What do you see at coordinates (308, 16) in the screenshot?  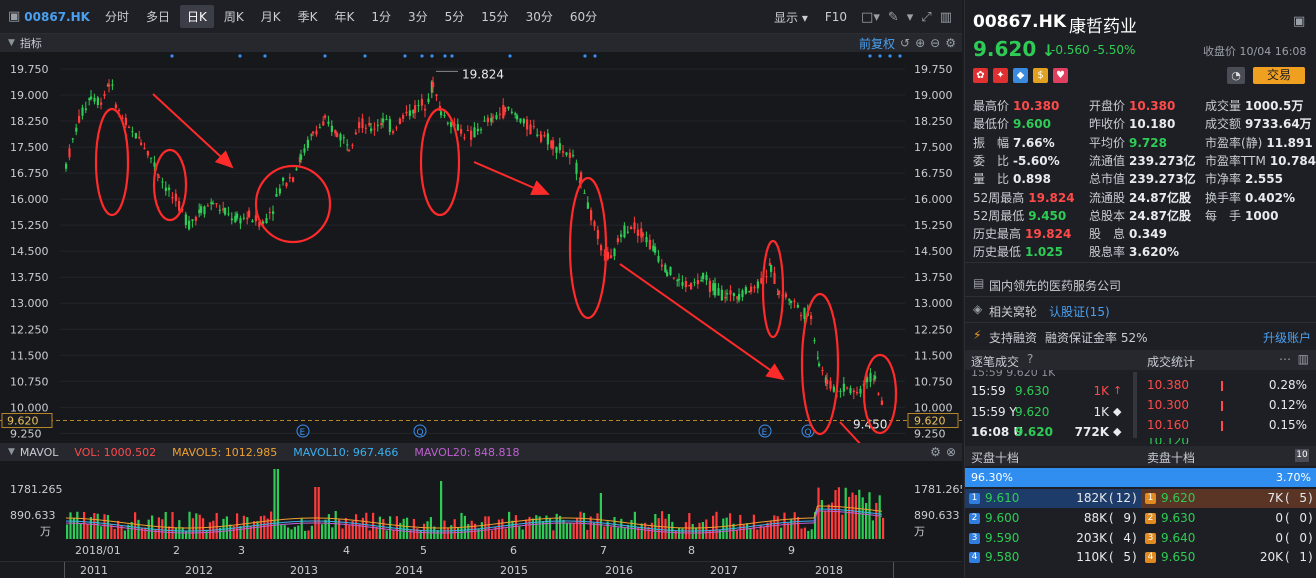 I see `period-tab: 季K` at bounding box center [308, 16].